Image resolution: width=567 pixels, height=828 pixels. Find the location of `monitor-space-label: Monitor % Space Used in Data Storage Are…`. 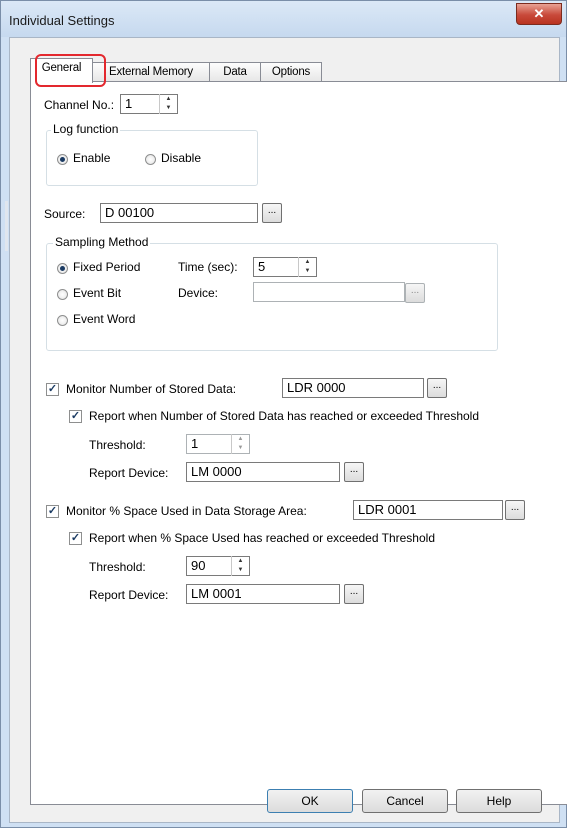

monitor-space-label: Monitor % Space Used in Data Storage Are… is located at coordinates (186, 511).